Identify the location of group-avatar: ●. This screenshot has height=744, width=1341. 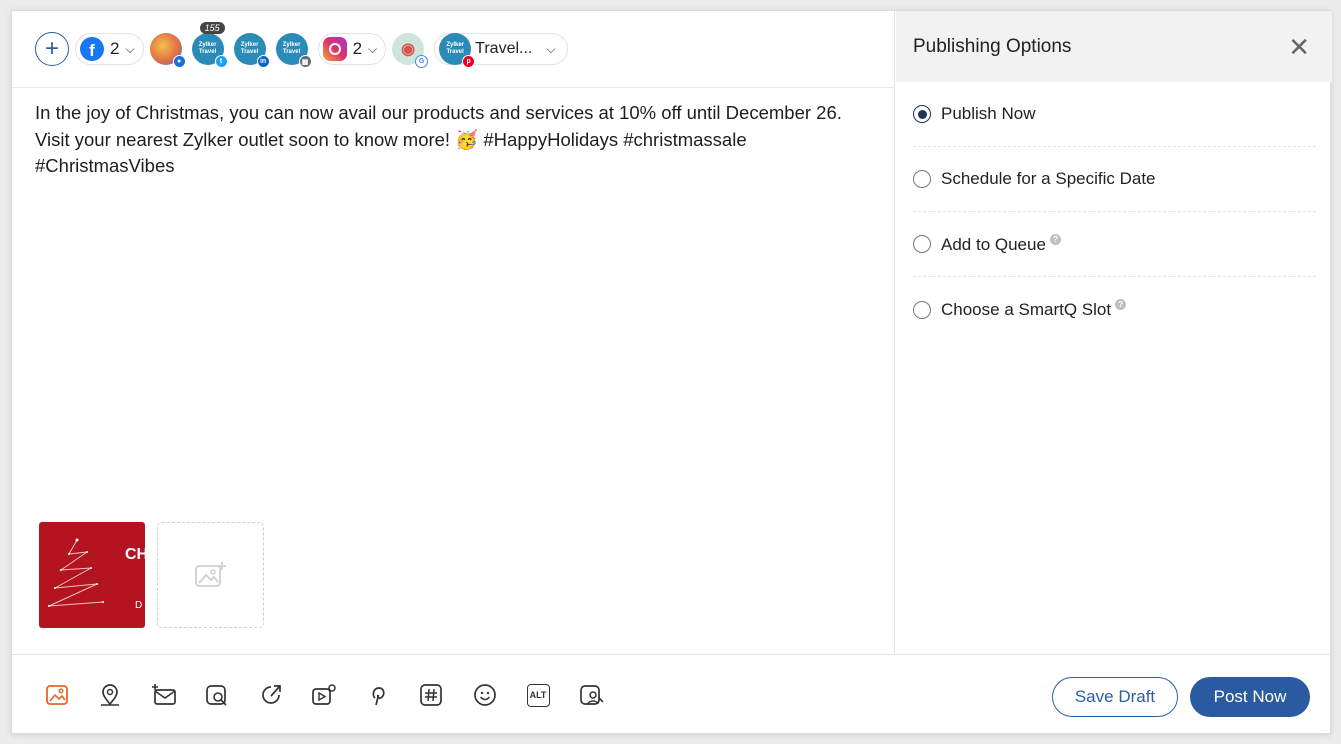
(167, 50).